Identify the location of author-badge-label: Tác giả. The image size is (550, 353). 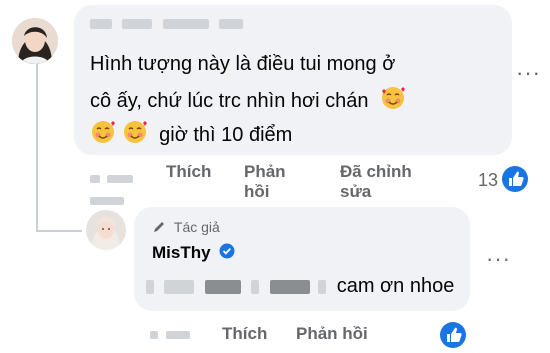
(196, 227).